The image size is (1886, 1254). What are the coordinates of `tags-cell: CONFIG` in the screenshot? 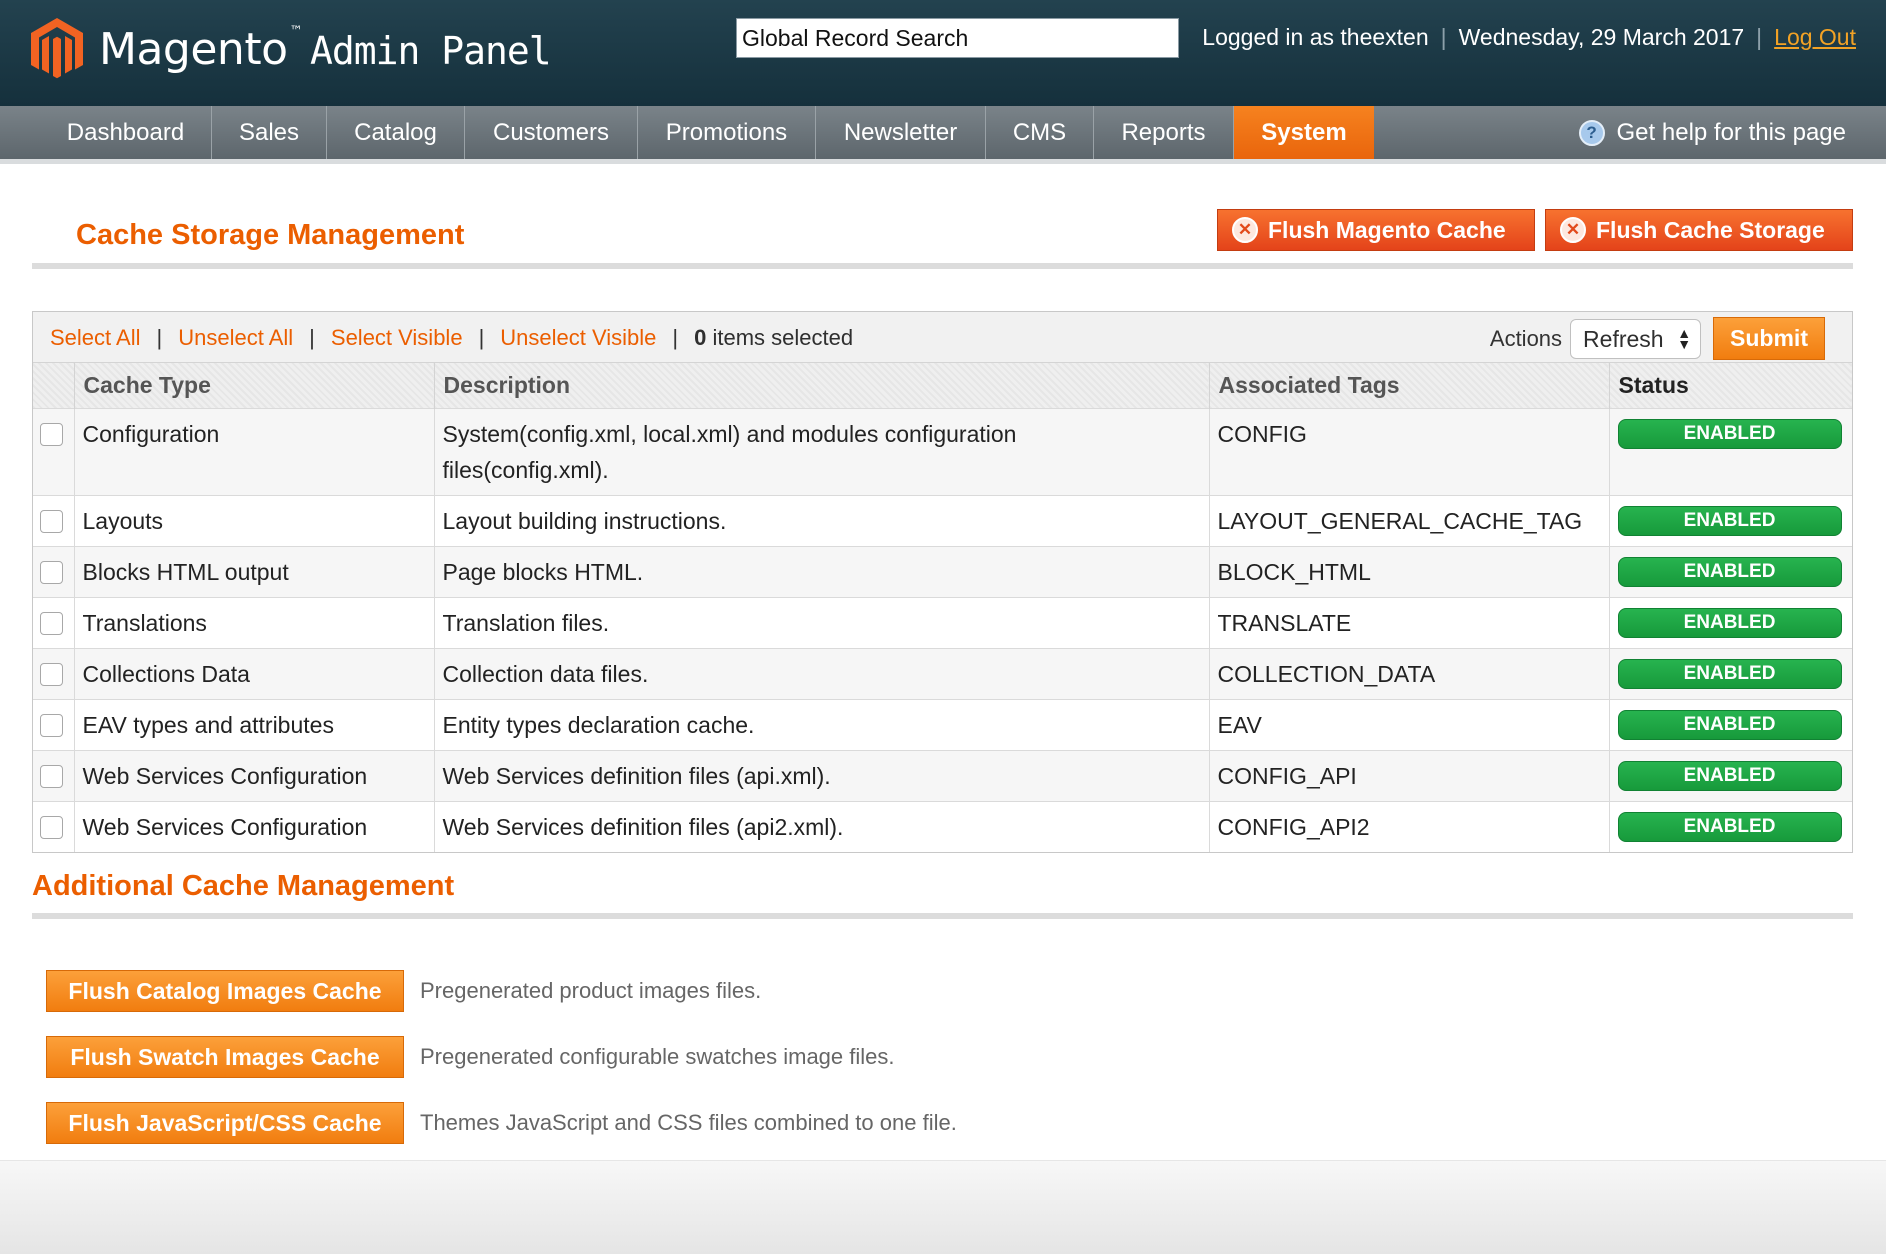 It's located at (1409, 451).